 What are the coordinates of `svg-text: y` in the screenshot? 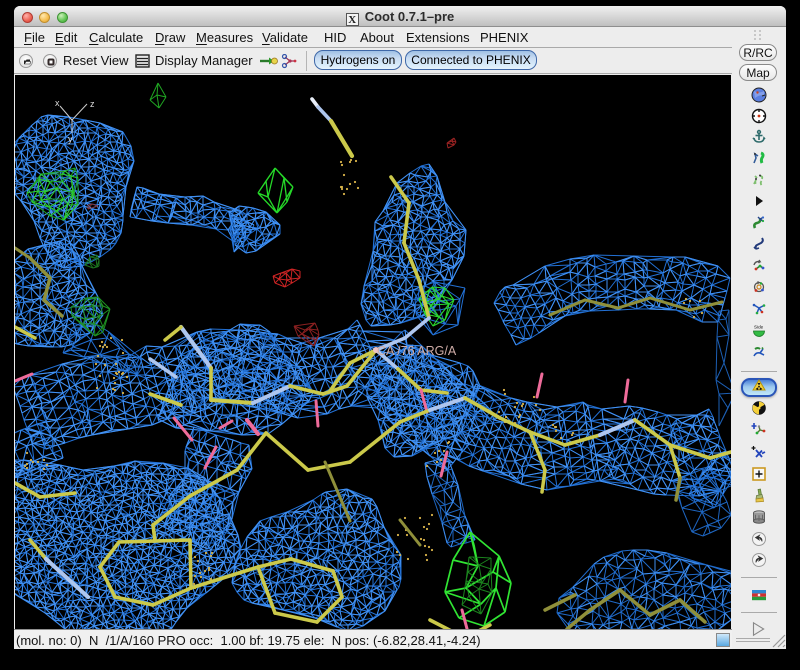 It's located at (70, 139).